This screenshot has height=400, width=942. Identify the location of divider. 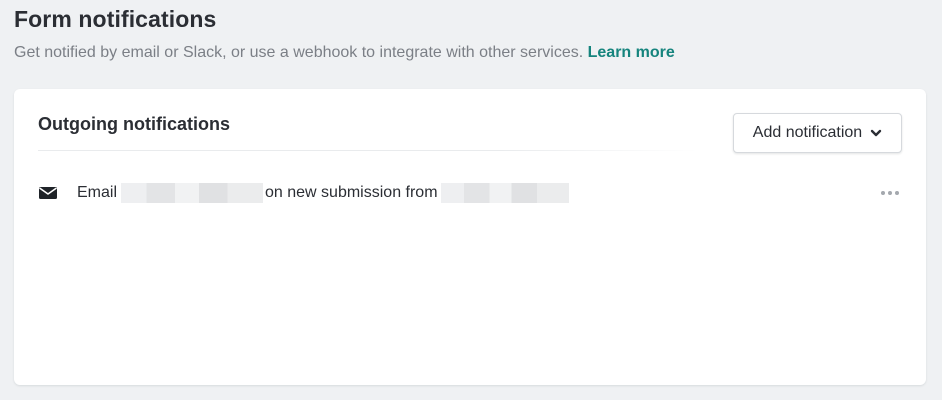
(368, 150).